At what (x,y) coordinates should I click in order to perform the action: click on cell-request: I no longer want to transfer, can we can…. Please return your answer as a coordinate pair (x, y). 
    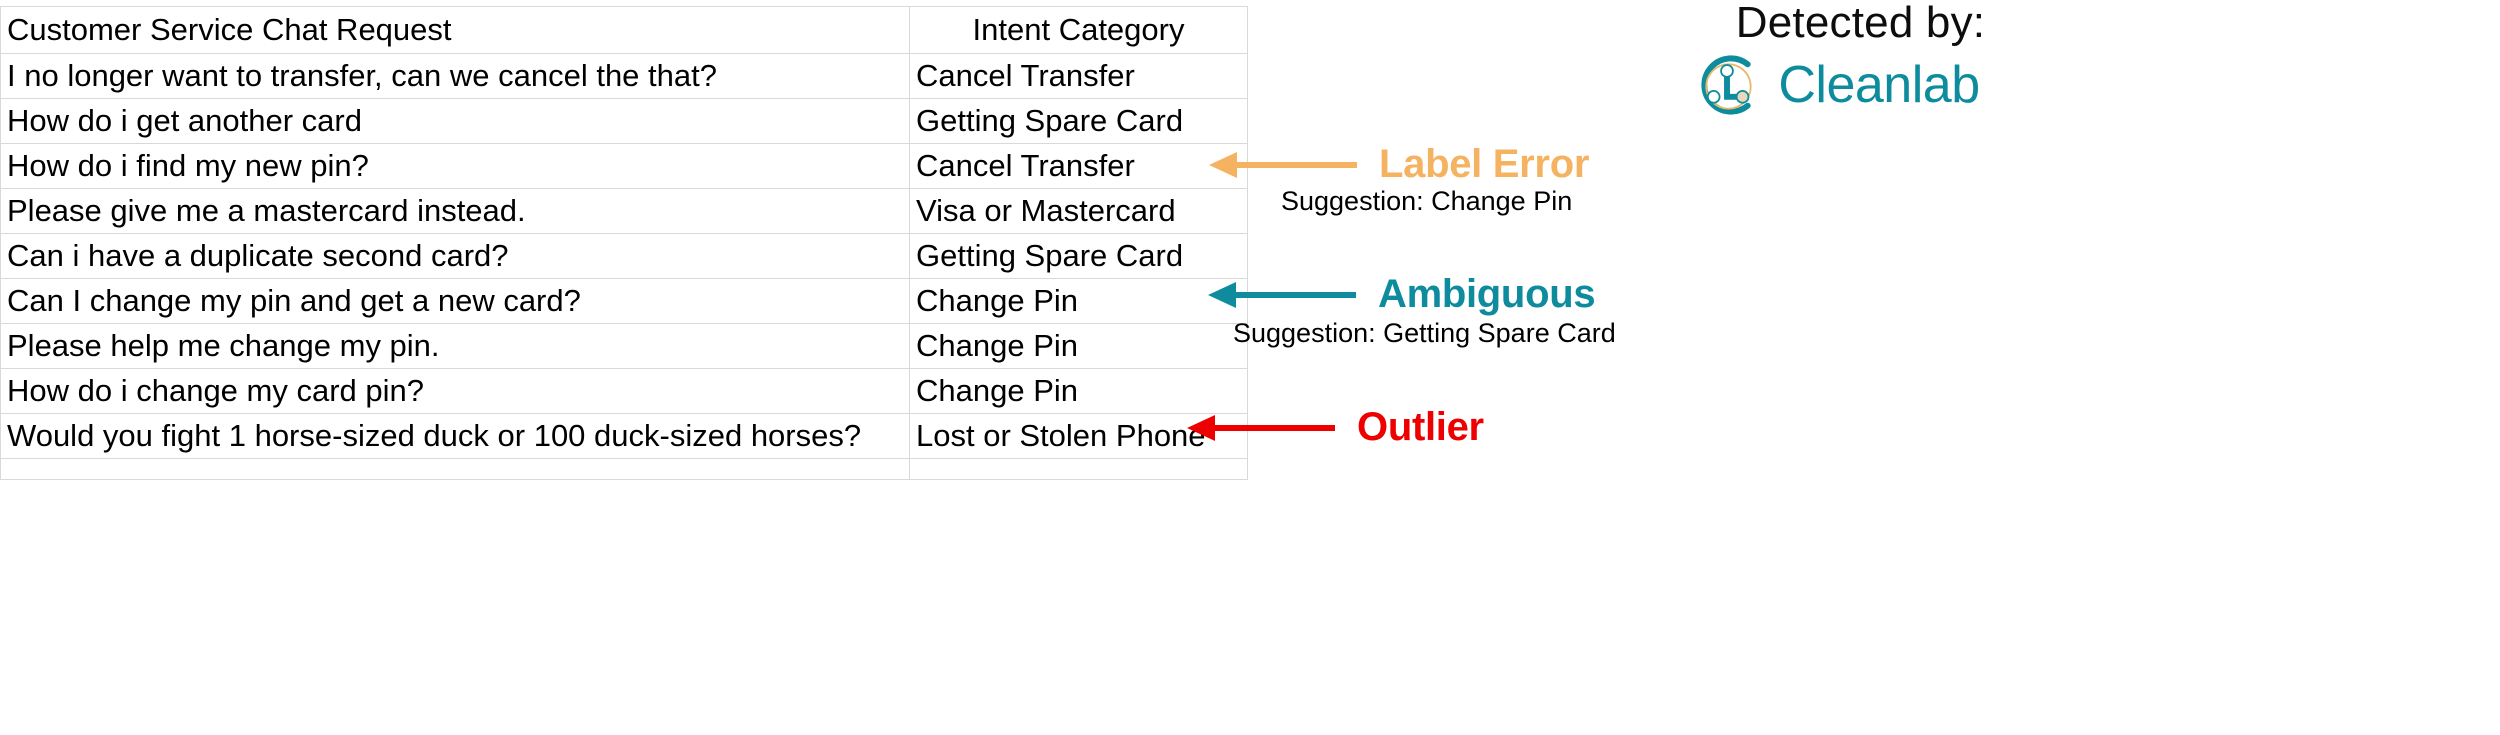
    Looking at the image, I should click on (455, 76).